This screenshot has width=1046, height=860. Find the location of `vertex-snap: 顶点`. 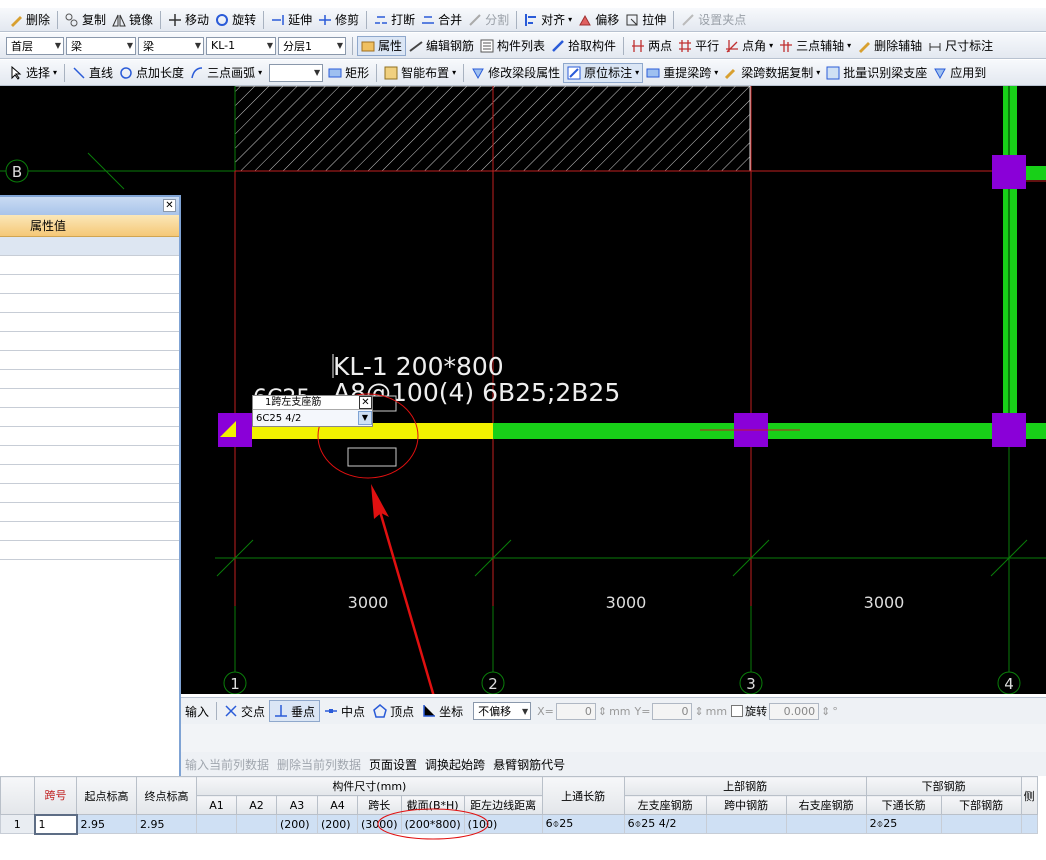

vertex-snap: 顶点 is located at coordinates (393, 711).